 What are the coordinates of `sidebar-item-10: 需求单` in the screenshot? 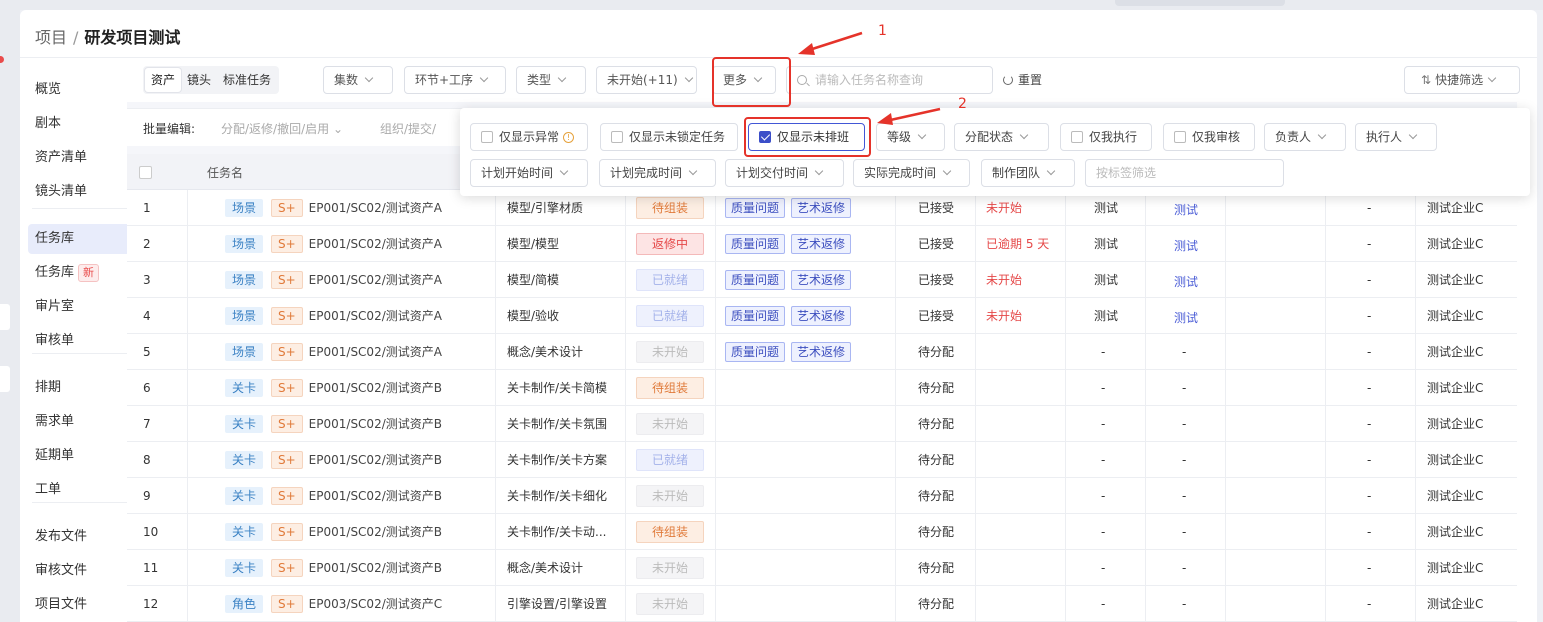 It's located at (79, 422).